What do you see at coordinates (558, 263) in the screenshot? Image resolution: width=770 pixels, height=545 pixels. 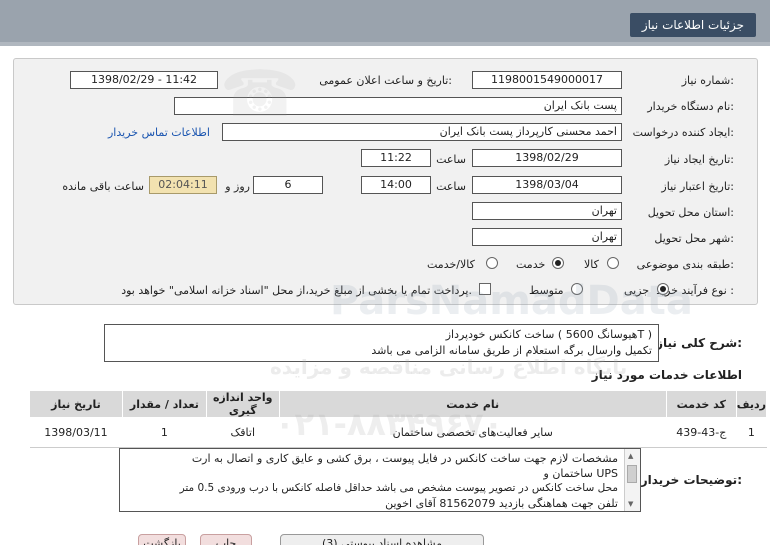 I see `category-radio-service` at bounding box center [558, 263].